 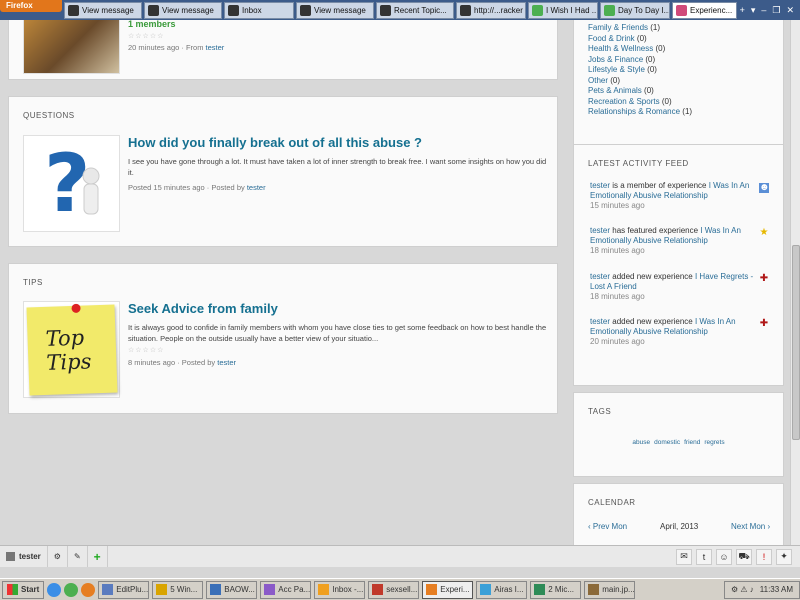 I want to click on tag-link: friend, so click(x=692, y=442).